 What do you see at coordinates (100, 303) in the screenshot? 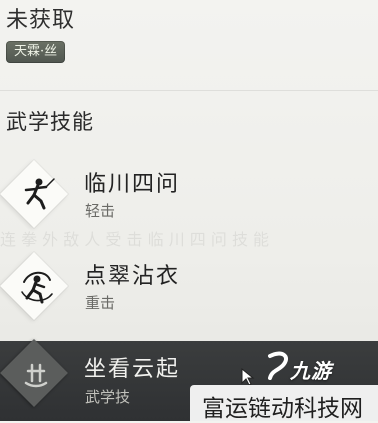
I see `skill-type: 重击` at bounding box center [100, 303].